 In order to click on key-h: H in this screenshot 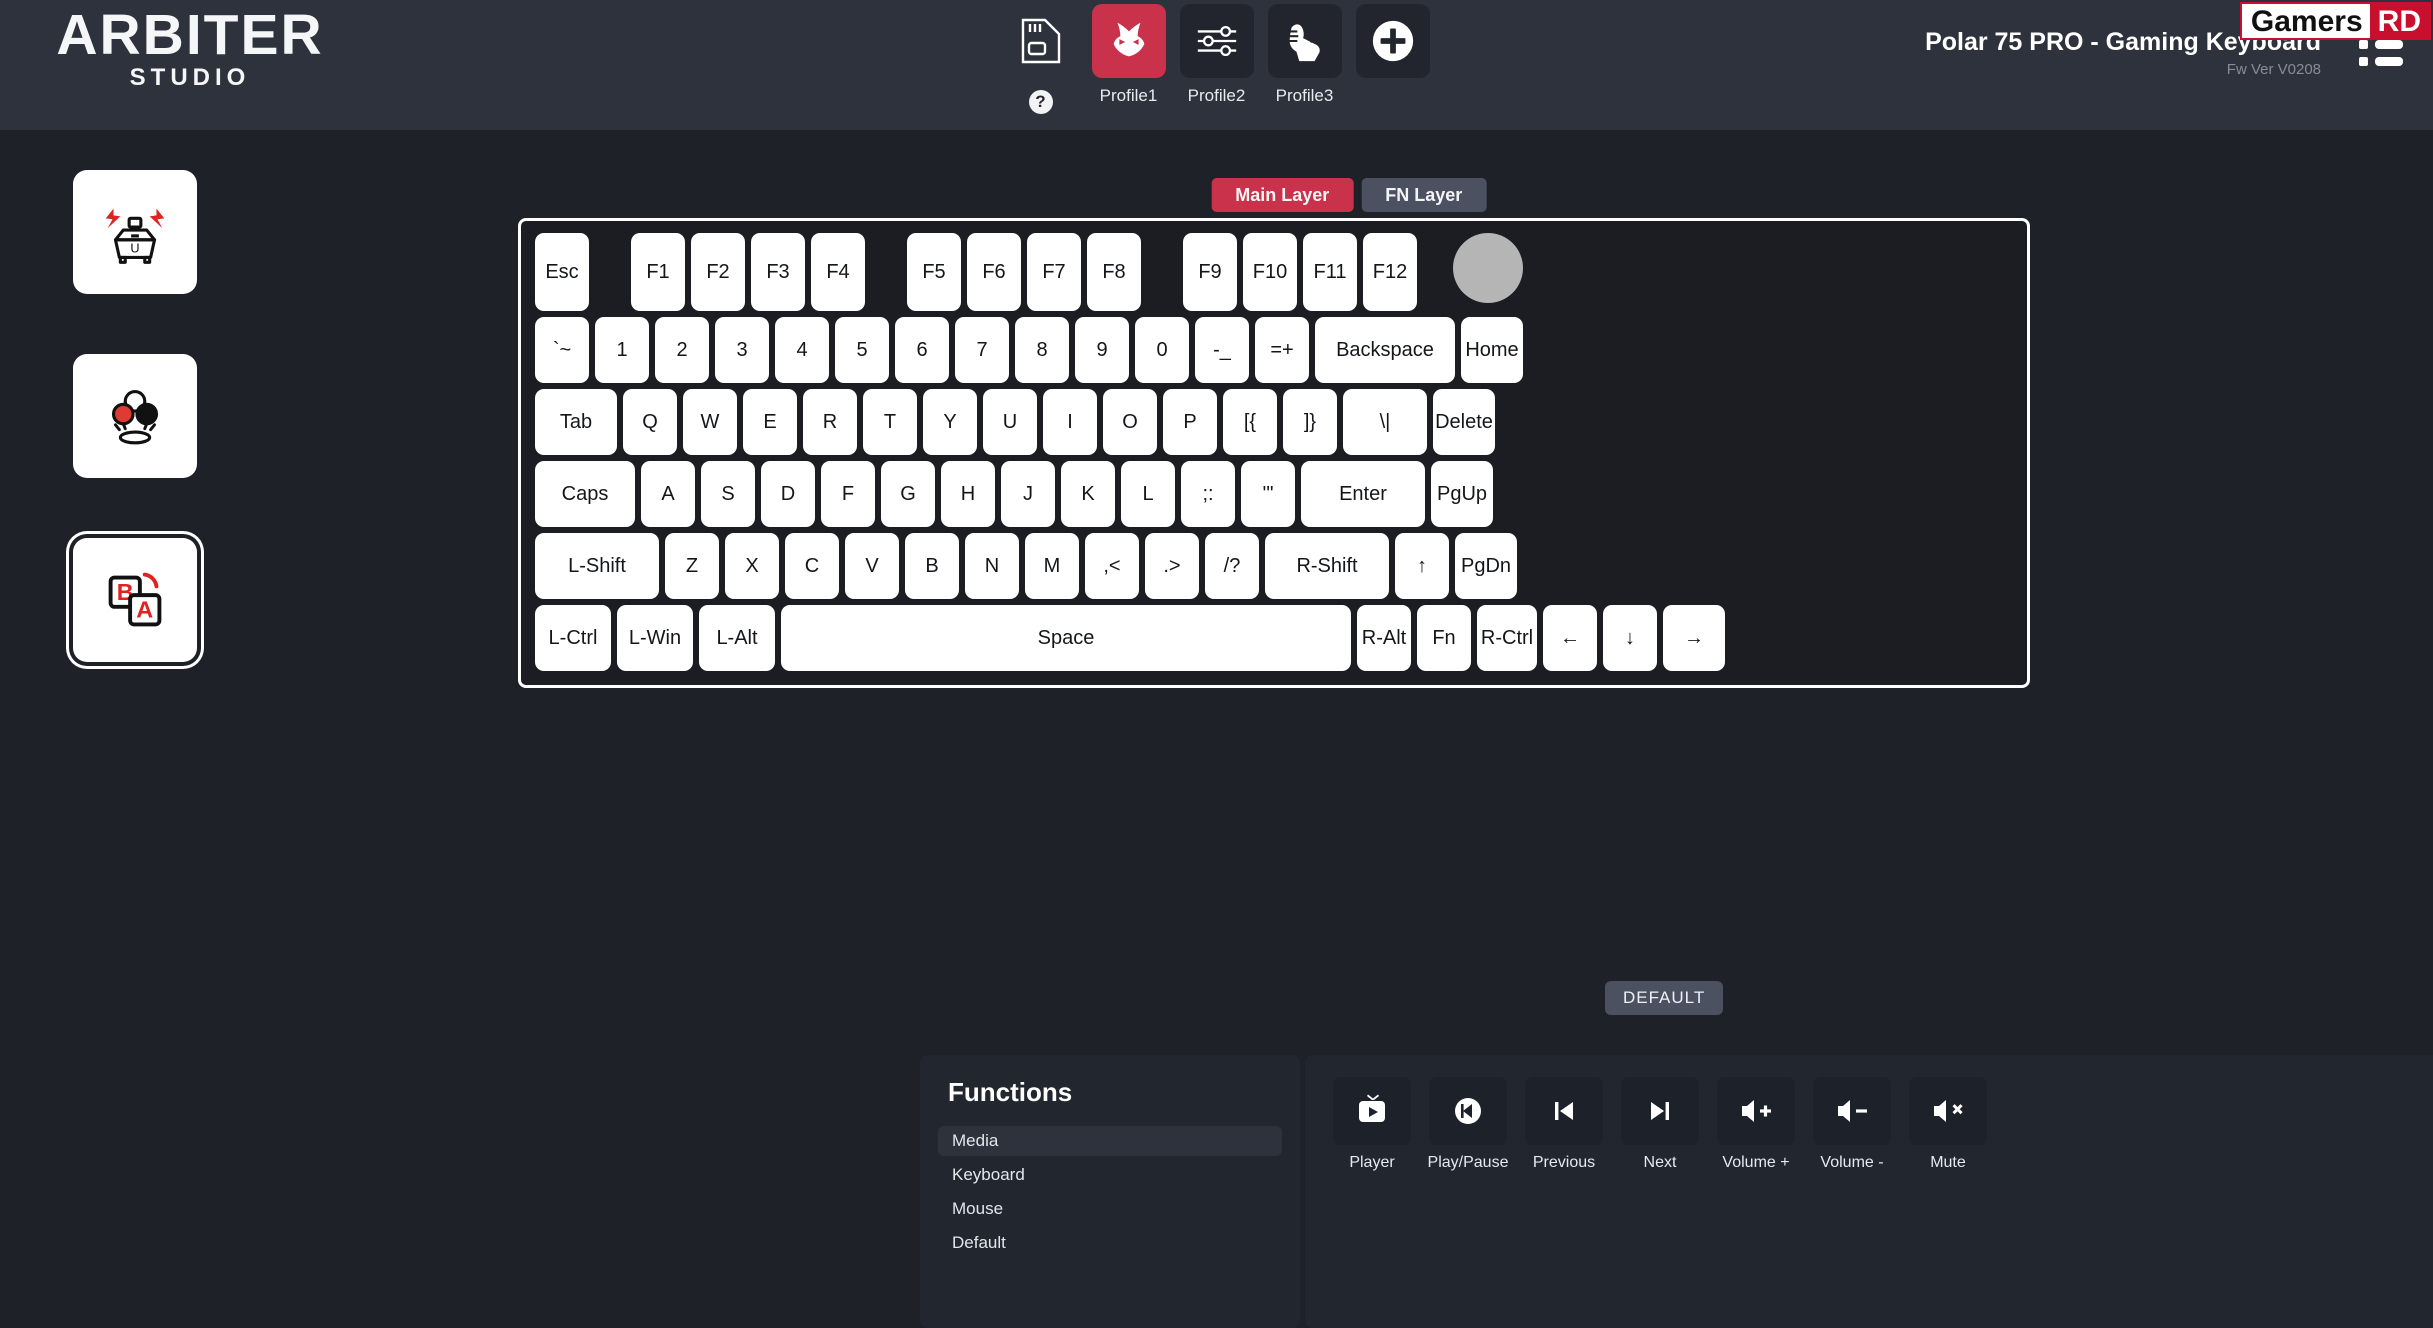, I will do `click(968, 494)`.